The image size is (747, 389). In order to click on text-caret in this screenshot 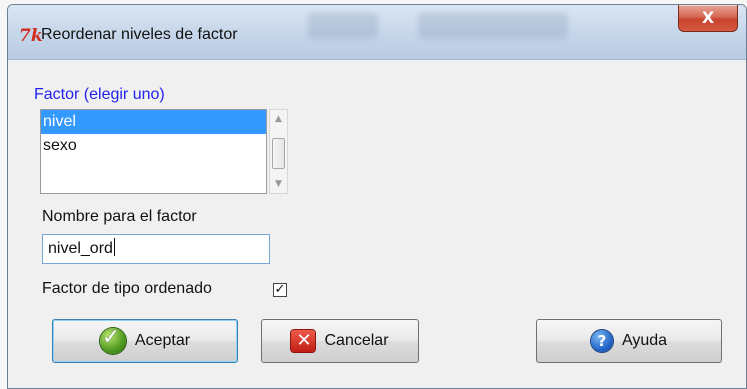, I will do `click(114, 247)`.